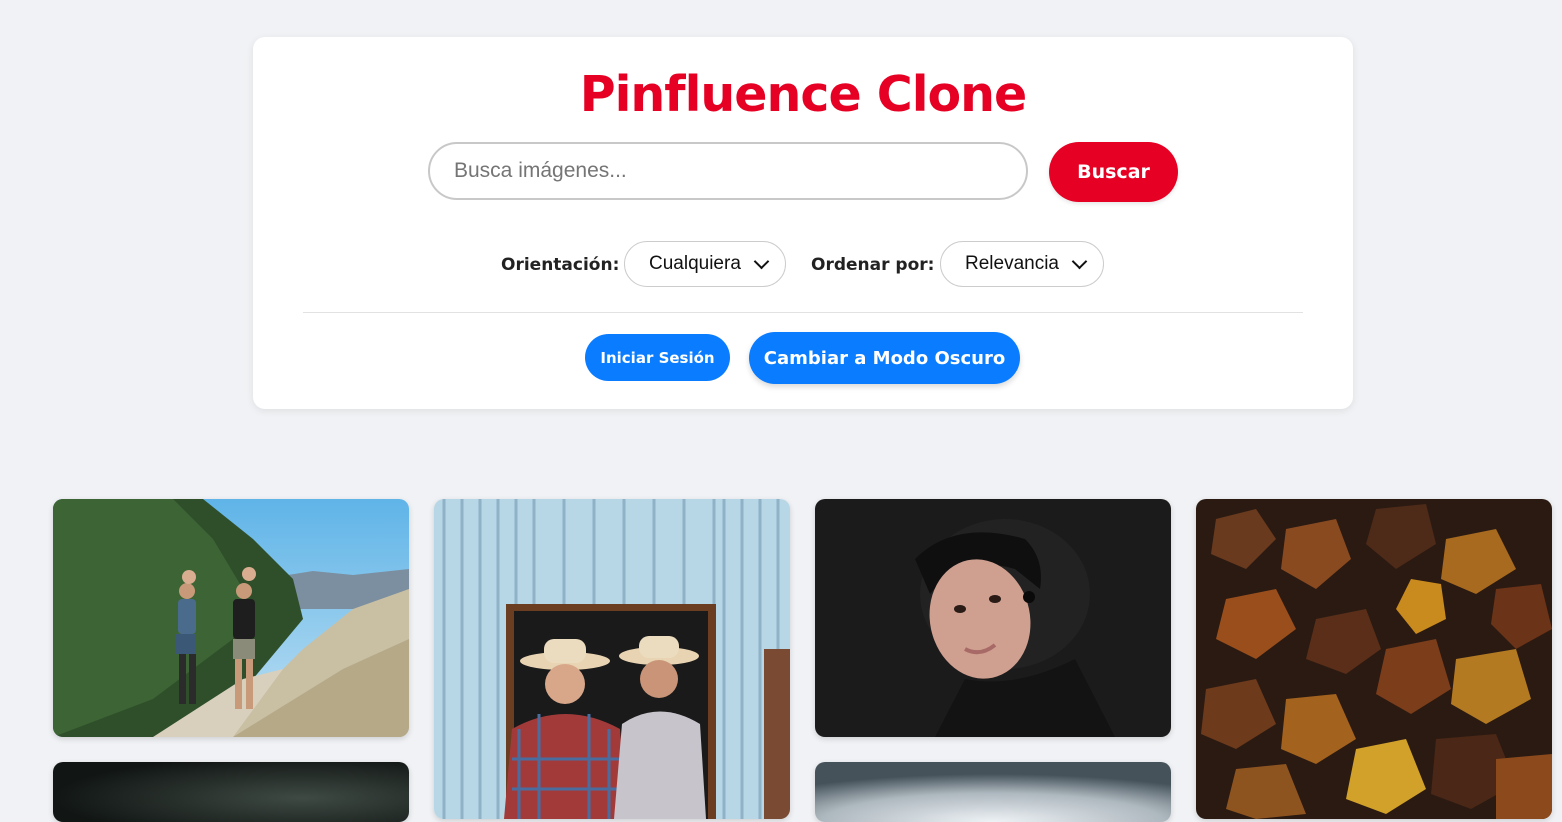 This screenshot has width=1562, height=822. Describe the element at coordinates (728, 171) in the screenshot. I see `search-input` at that location.